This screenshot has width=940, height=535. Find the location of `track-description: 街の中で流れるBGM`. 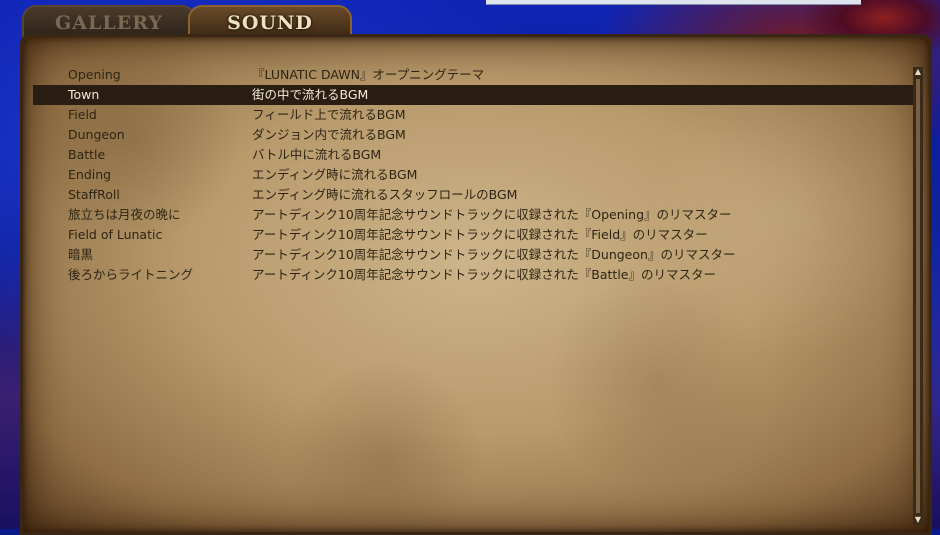

track-description: 街の中で流れるBGM is located at coordinates (310, 94).